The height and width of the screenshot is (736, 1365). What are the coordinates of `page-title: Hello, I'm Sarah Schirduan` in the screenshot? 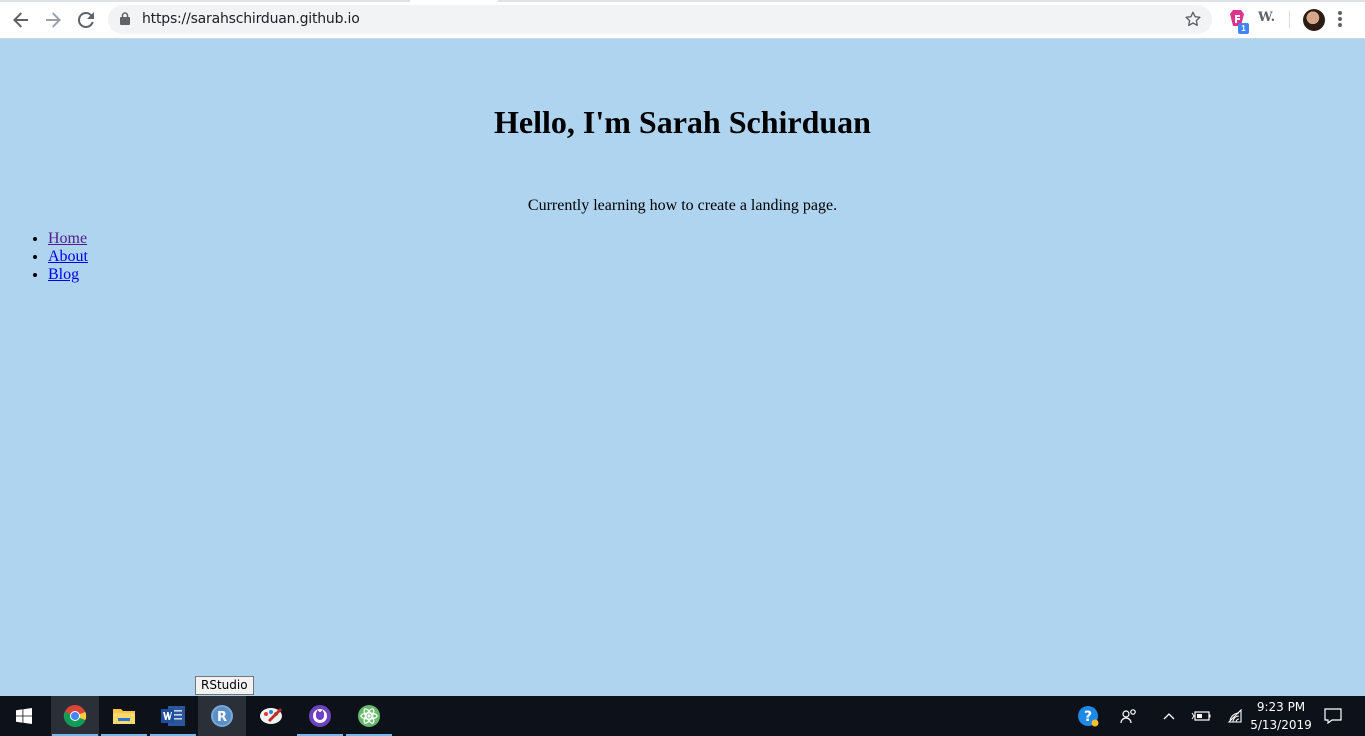 It's located at (682, 122).